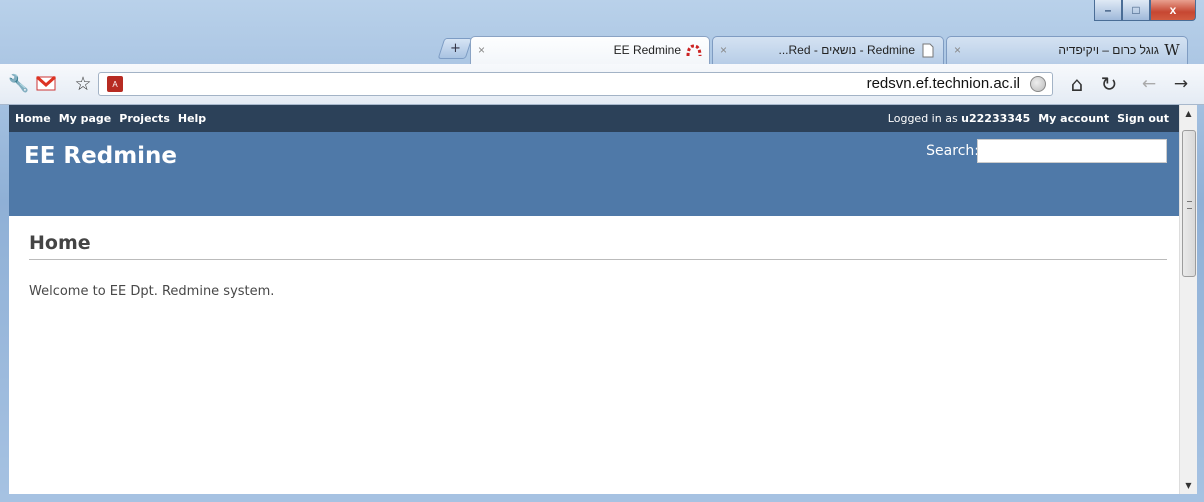 This screenshot has width=1204, height=502. I want to click on scroll-down-icon: ▼, so click(1188, 485).